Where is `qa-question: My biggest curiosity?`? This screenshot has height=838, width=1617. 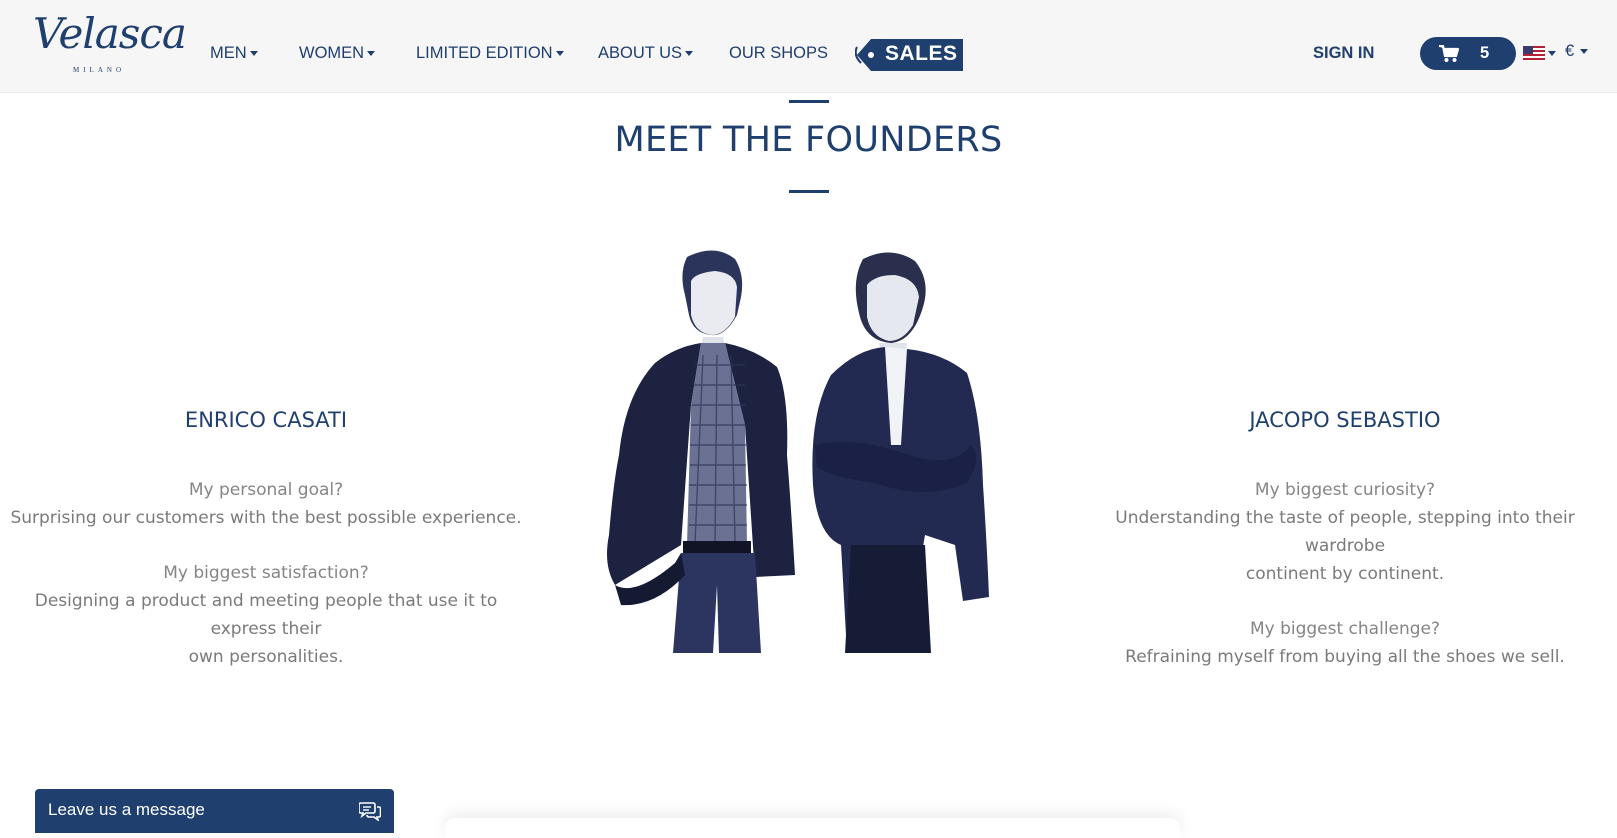
qa-question: My biggest curiosity? is located at coordinates (1345, 490).